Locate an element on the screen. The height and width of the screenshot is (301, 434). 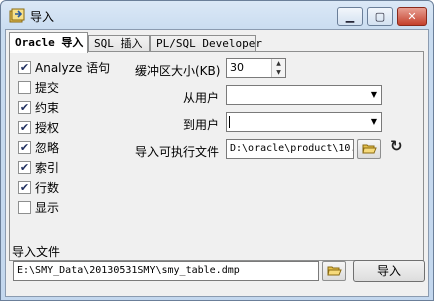
executable-label: 导入可执行文件 is located at coordinates (177, 152).